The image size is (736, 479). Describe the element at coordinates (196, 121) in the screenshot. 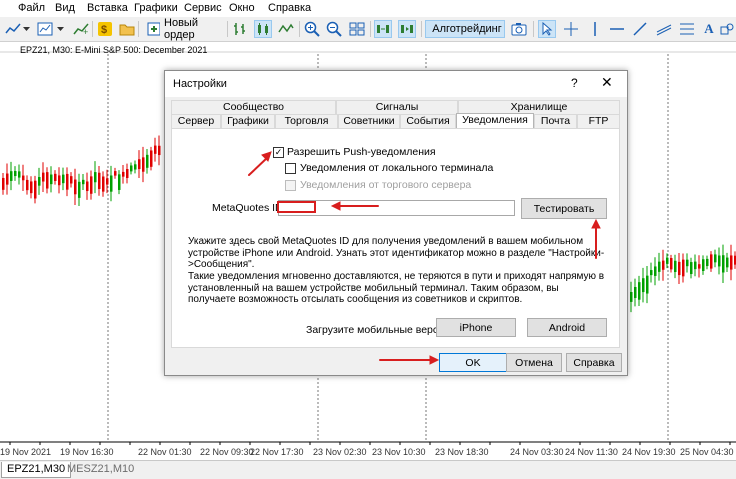

I see `tab-server: Сервер` at that location.